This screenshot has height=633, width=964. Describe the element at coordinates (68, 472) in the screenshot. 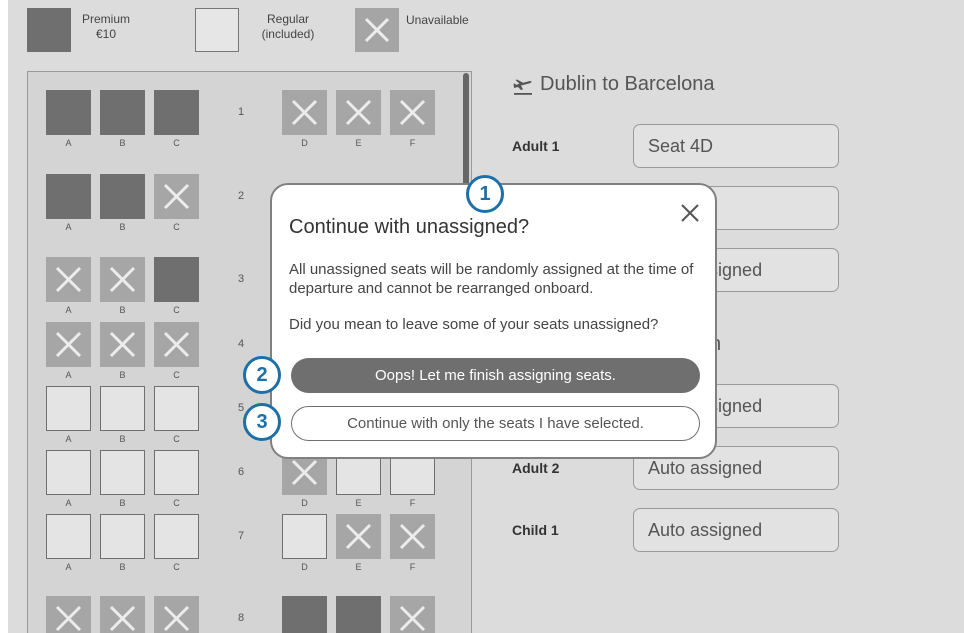

I see `seat-6A` at that location.